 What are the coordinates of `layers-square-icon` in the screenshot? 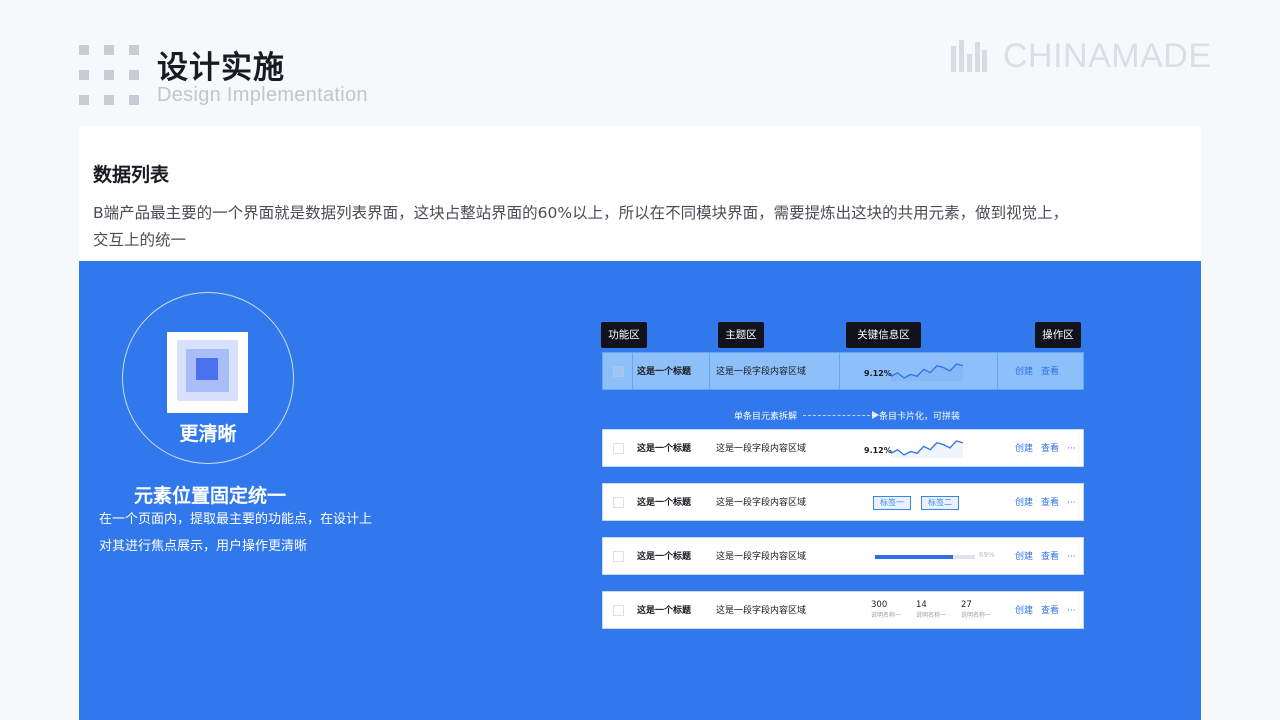 It's located at (207, 372).